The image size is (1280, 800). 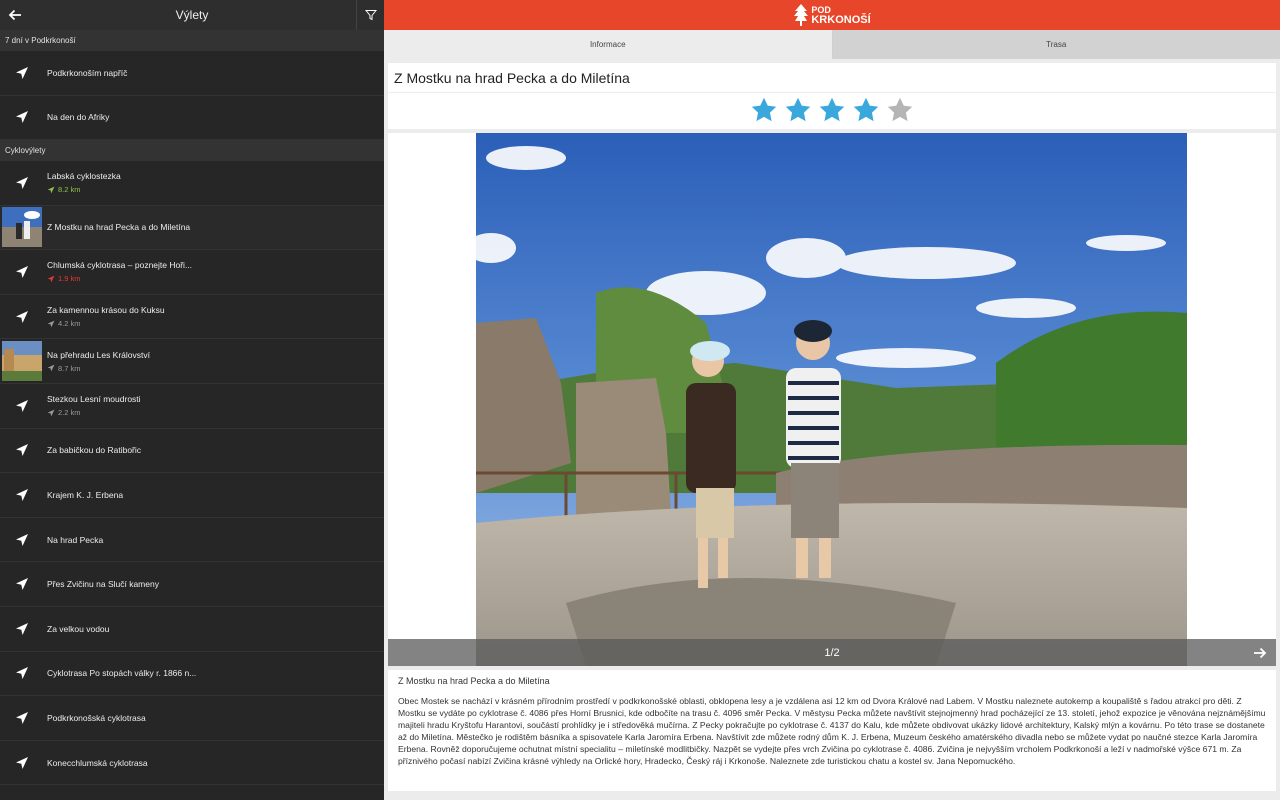 What do you see at coordinates (78, 628) in the screenshot?
I see `trip-name: Za velkou vodou` at bounding box center [78, 628].